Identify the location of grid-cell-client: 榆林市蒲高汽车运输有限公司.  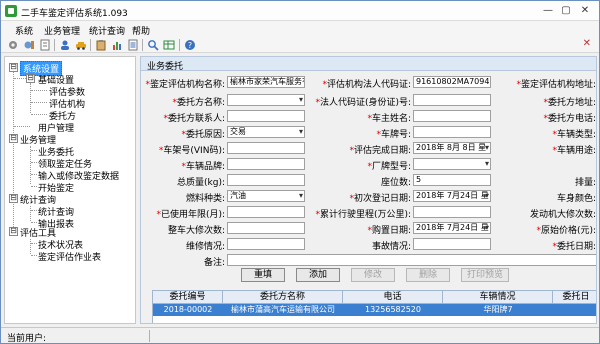
(283, 309).